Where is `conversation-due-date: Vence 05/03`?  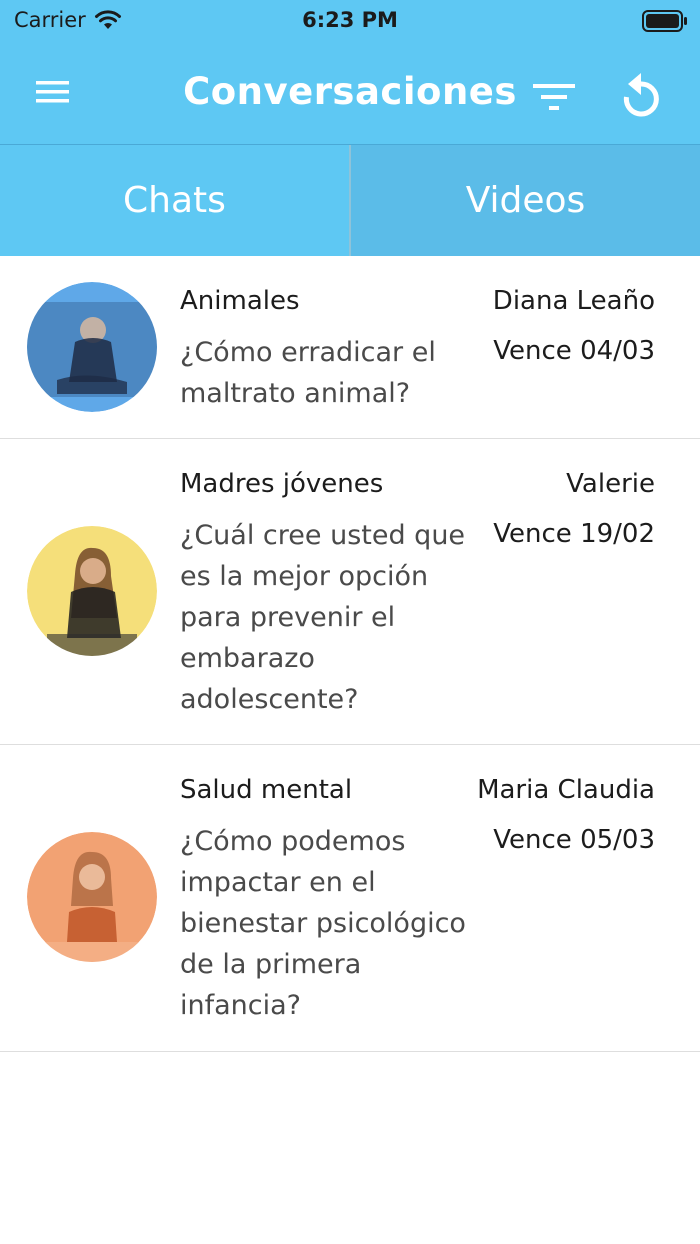 conversation-due-date: Vence 05/03 is located at coordinates (574, 840).